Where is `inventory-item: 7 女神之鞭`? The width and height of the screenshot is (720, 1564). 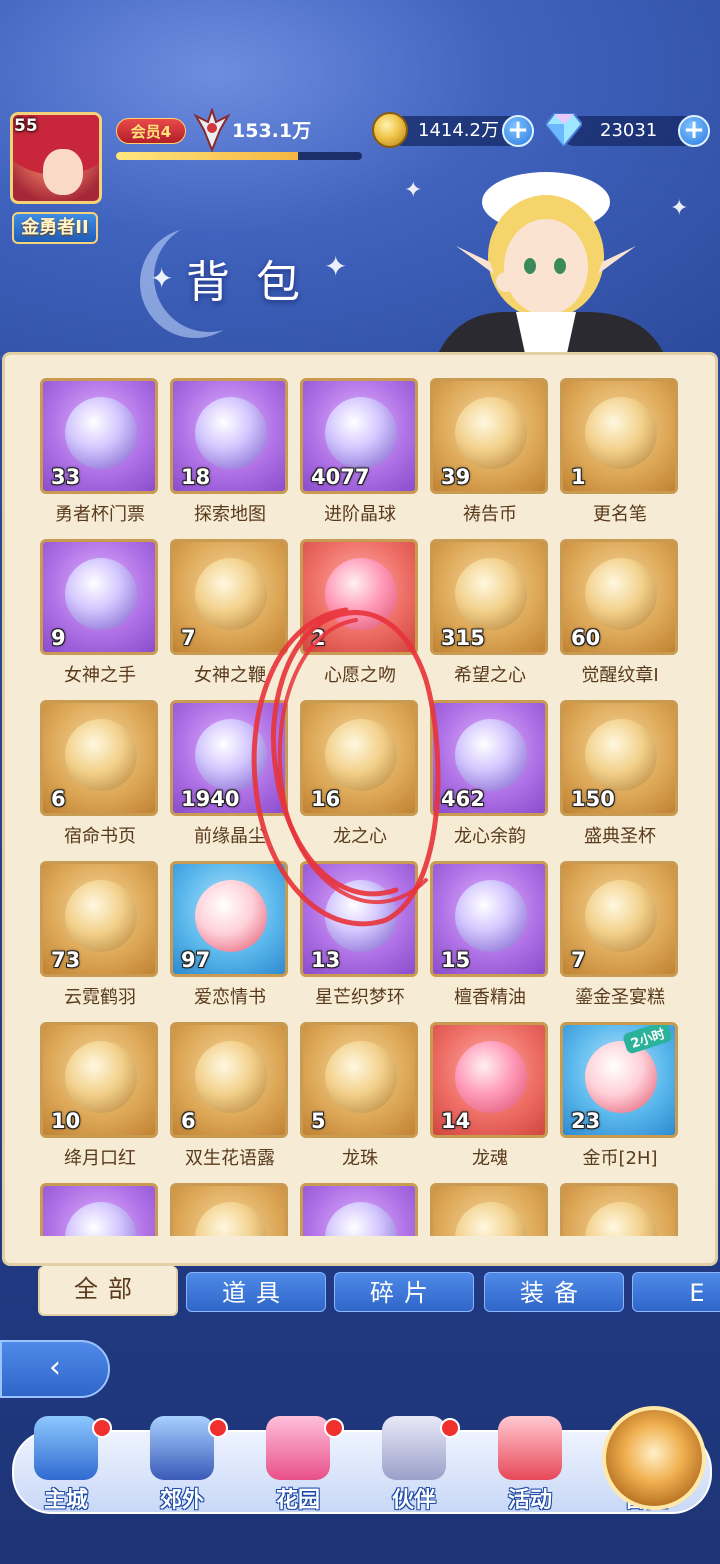 inventory-item: 7 女神之鞭 is located at coordinates (233, 619).